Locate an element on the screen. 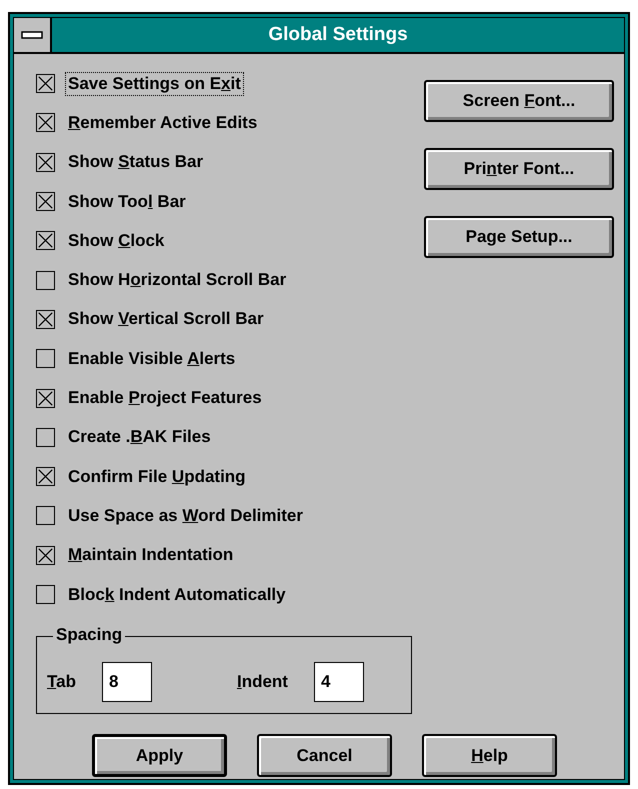  input-field: 8 is located at coordinates (127, 682).